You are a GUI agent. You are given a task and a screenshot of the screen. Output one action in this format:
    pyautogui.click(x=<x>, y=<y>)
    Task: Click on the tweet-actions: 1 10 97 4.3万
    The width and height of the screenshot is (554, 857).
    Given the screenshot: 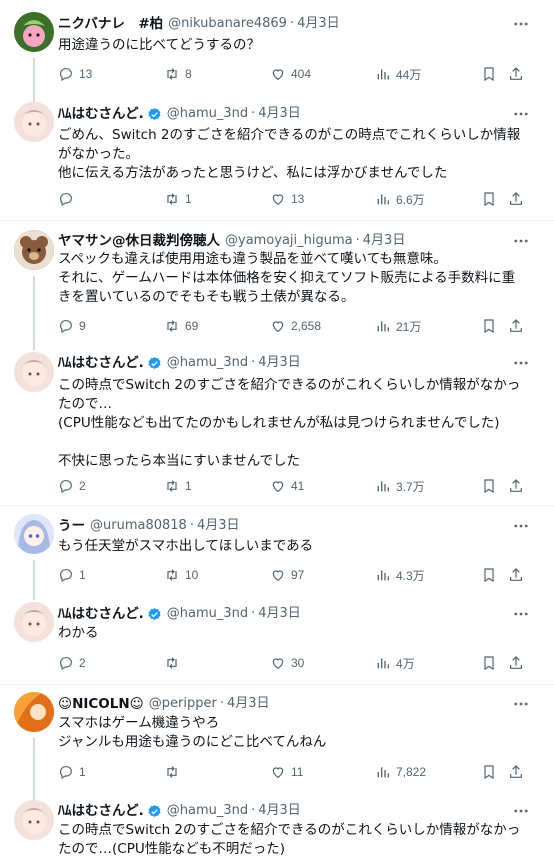 What is the action you would take?
    pyautogui.click(x=293, y=575)
    